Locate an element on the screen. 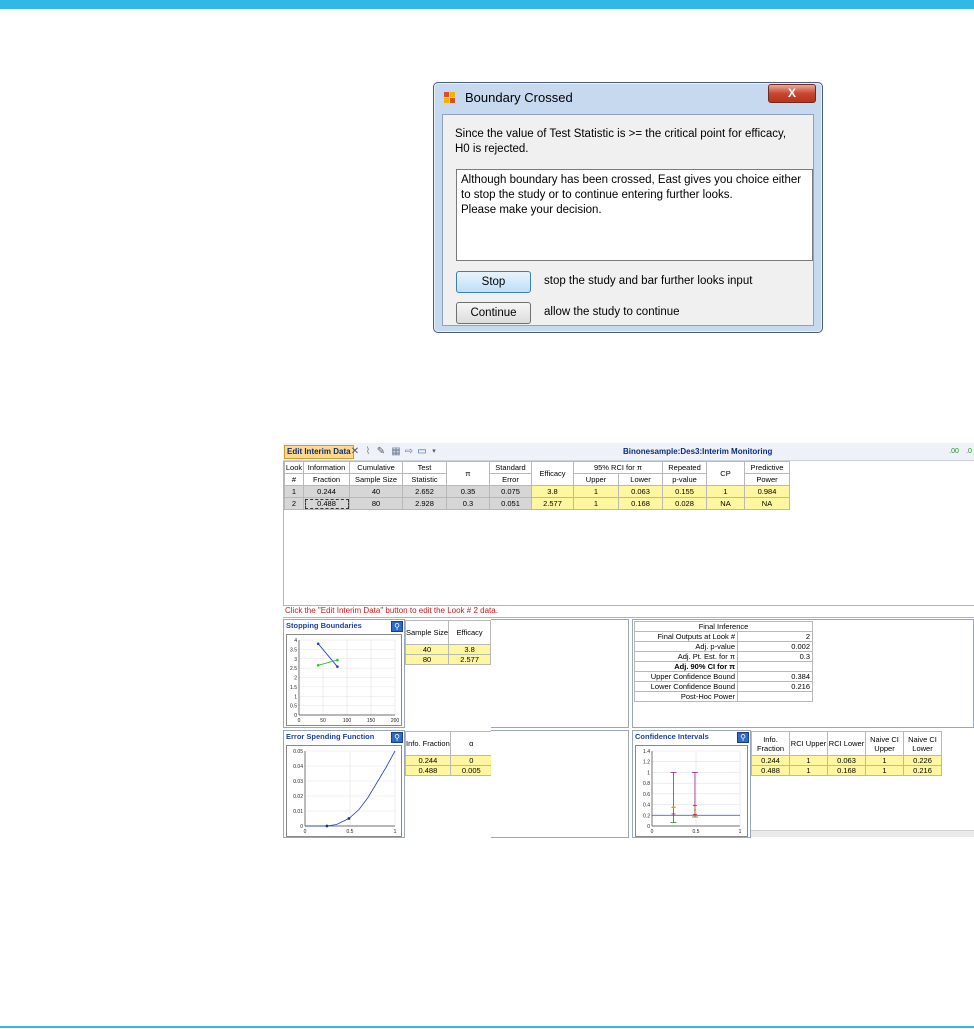 Image resolution: width=974 pixels, height=1029 pixels. cell-se: 0.075 is located at coordinates (510, 491).